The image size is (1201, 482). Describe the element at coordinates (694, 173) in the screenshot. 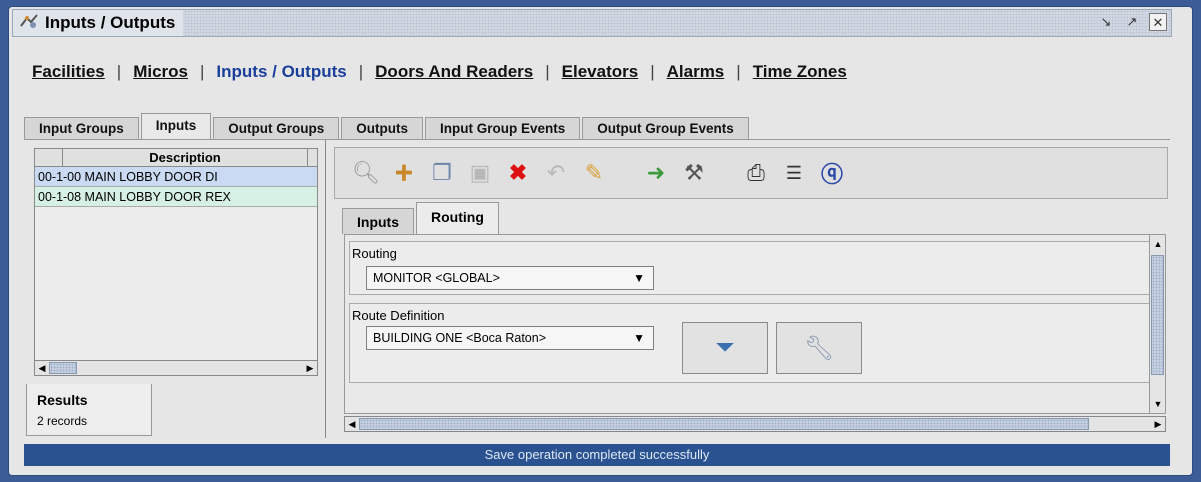

I see `tools-icon: ⚒` at that location.